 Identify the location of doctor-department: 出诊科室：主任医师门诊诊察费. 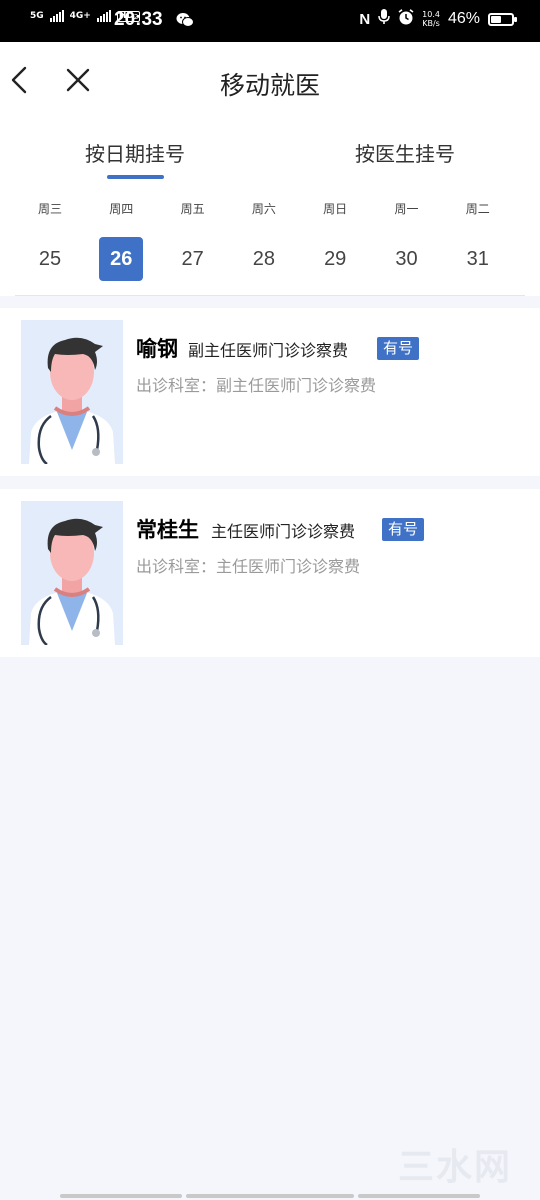
(248, 565).